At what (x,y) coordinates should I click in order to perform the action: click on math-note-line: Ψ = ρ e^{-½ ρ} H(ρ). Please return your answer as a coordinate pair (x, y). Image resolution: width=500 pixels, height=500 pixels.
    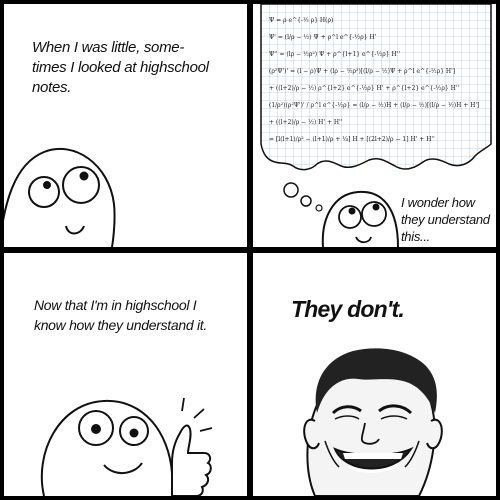
    Looking at the image, I should click on (301, 20).